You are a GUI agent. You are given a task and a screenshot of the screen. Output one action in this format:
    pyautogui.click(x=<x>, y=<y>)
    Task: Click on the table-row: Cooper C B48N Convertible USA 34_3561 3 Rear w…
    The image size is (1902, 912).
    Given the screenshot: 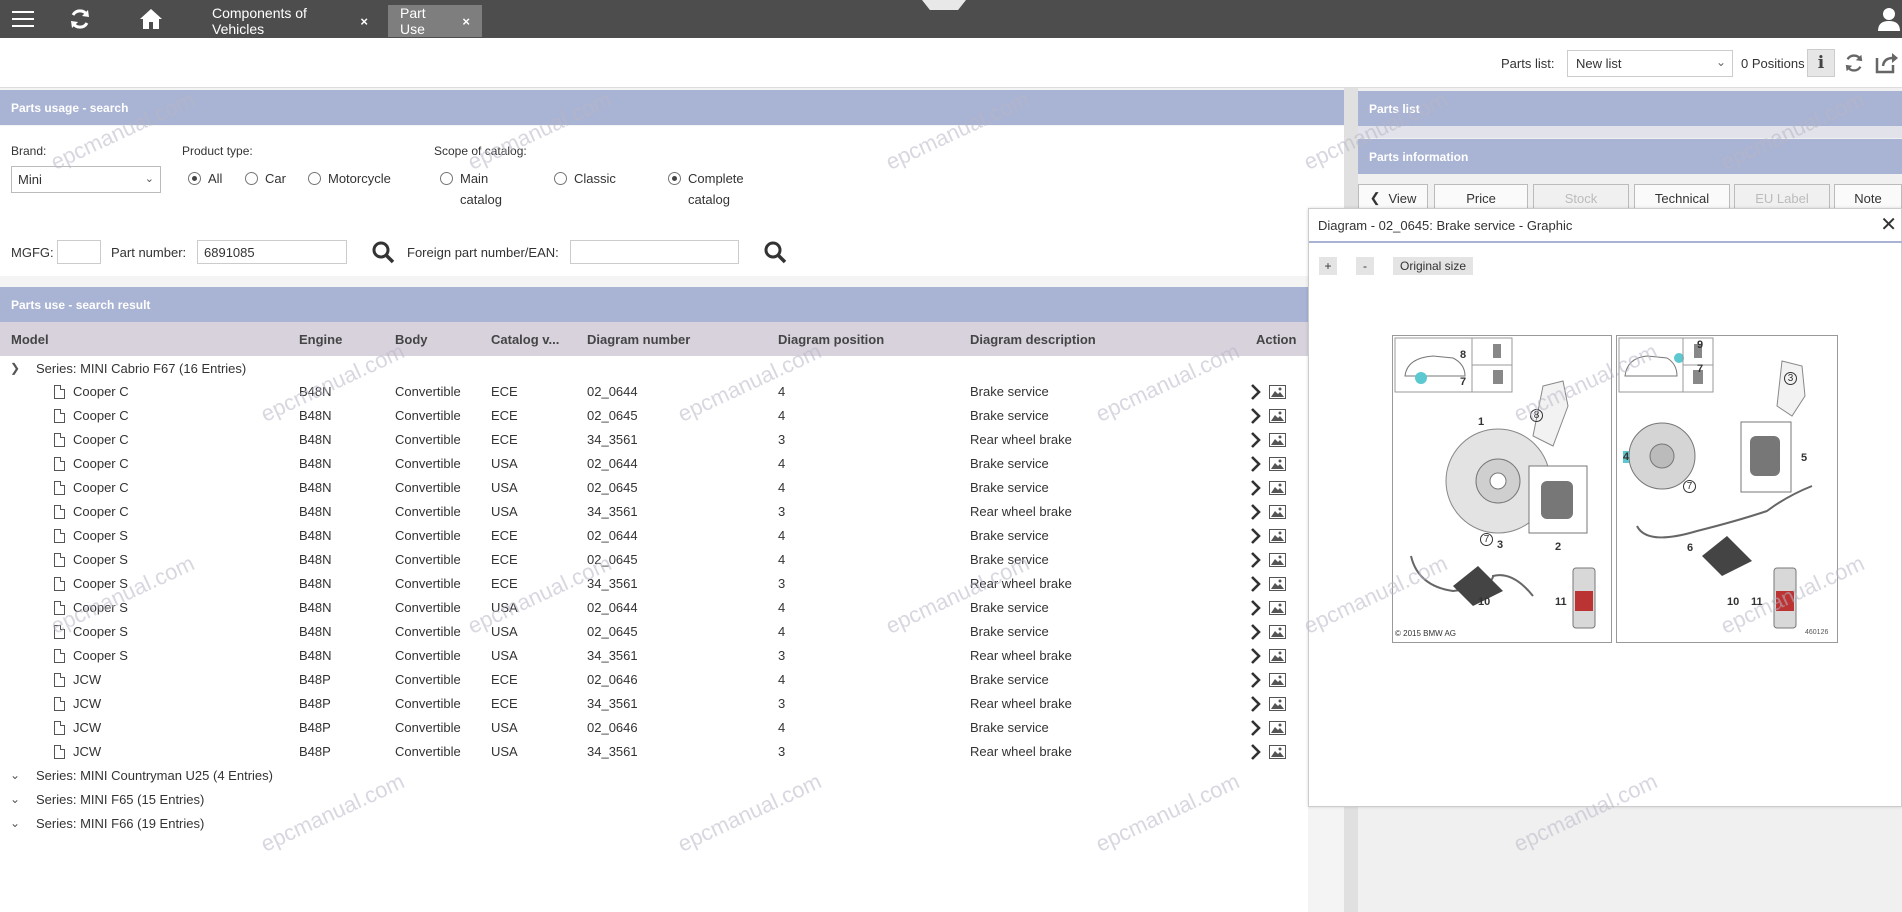 What is the action you would take?
    pyautogui.click(x=654, y=512)
    